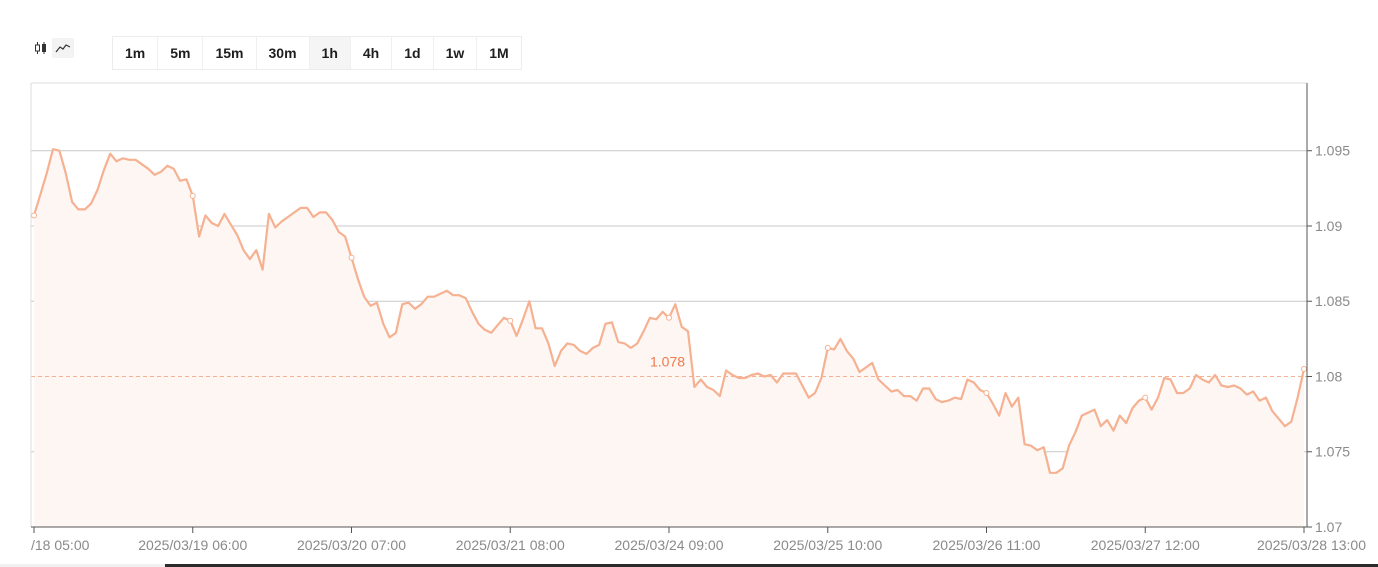  I want to click on reference-value-label: 1.078, so click(667, 361).